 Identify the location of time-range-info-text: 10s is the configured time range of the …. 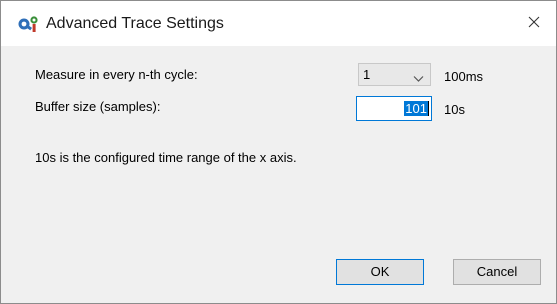
(166, 157).